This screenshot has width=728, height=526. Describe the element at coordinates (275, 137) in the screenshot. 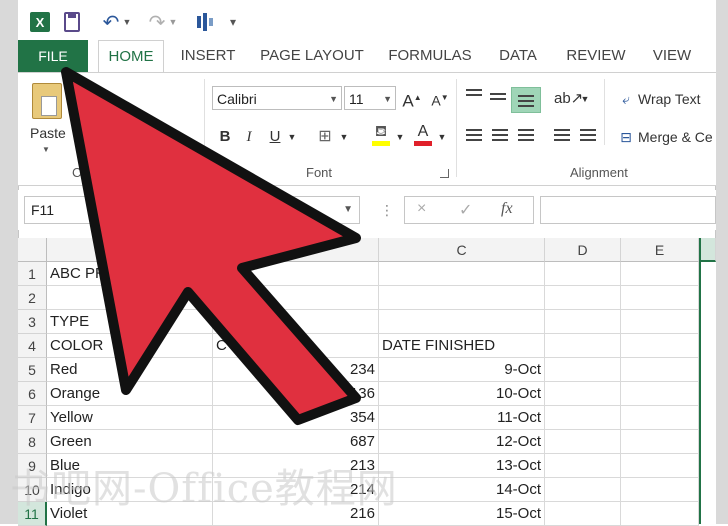

I see `underline-button: U` at that location.